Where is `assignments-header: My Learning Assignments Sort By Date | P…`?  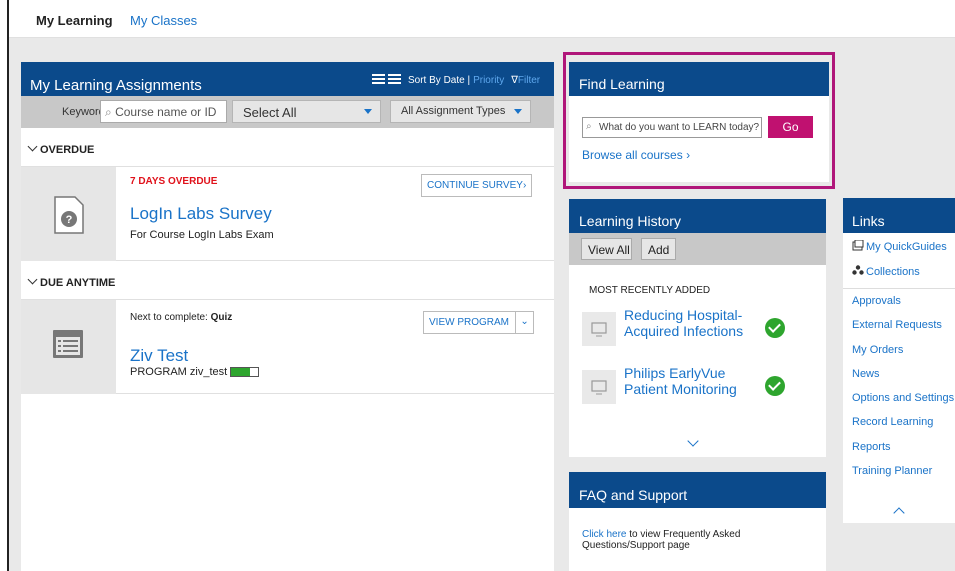 assignments-header: My Learning Assignments Sort By Date | P… is located at coordinates (287, 79).